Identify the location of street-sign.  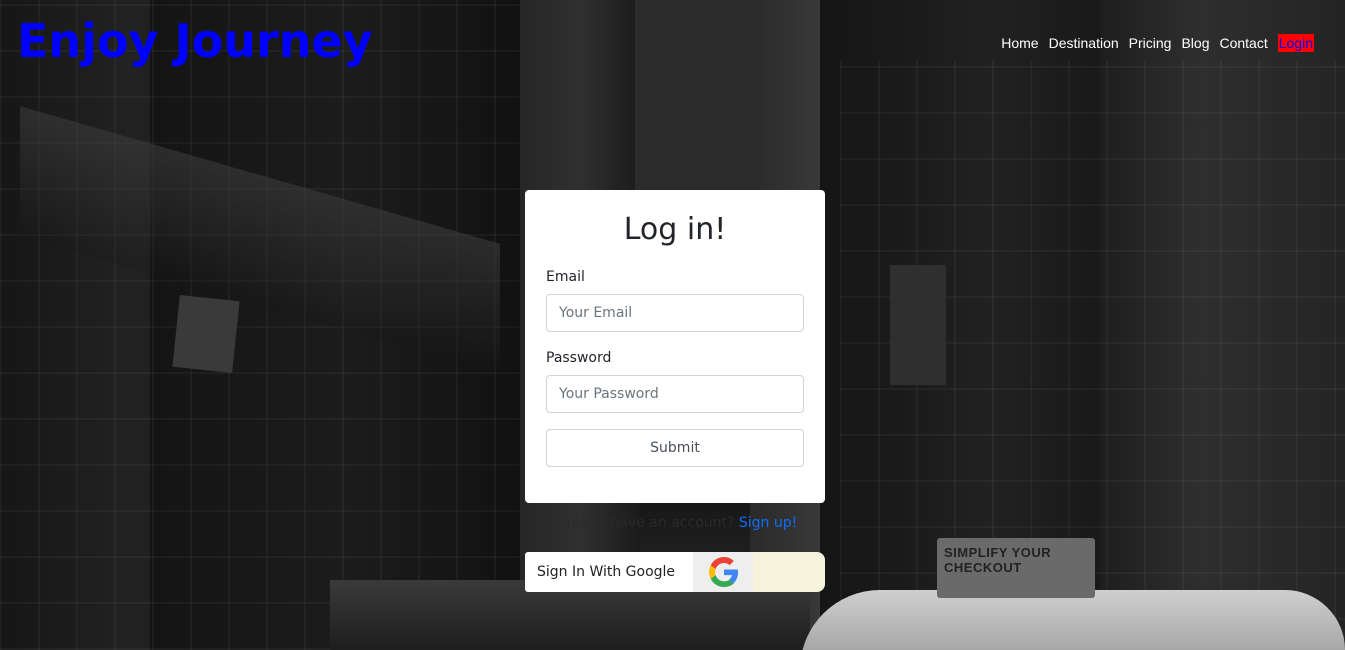
(206, 334).